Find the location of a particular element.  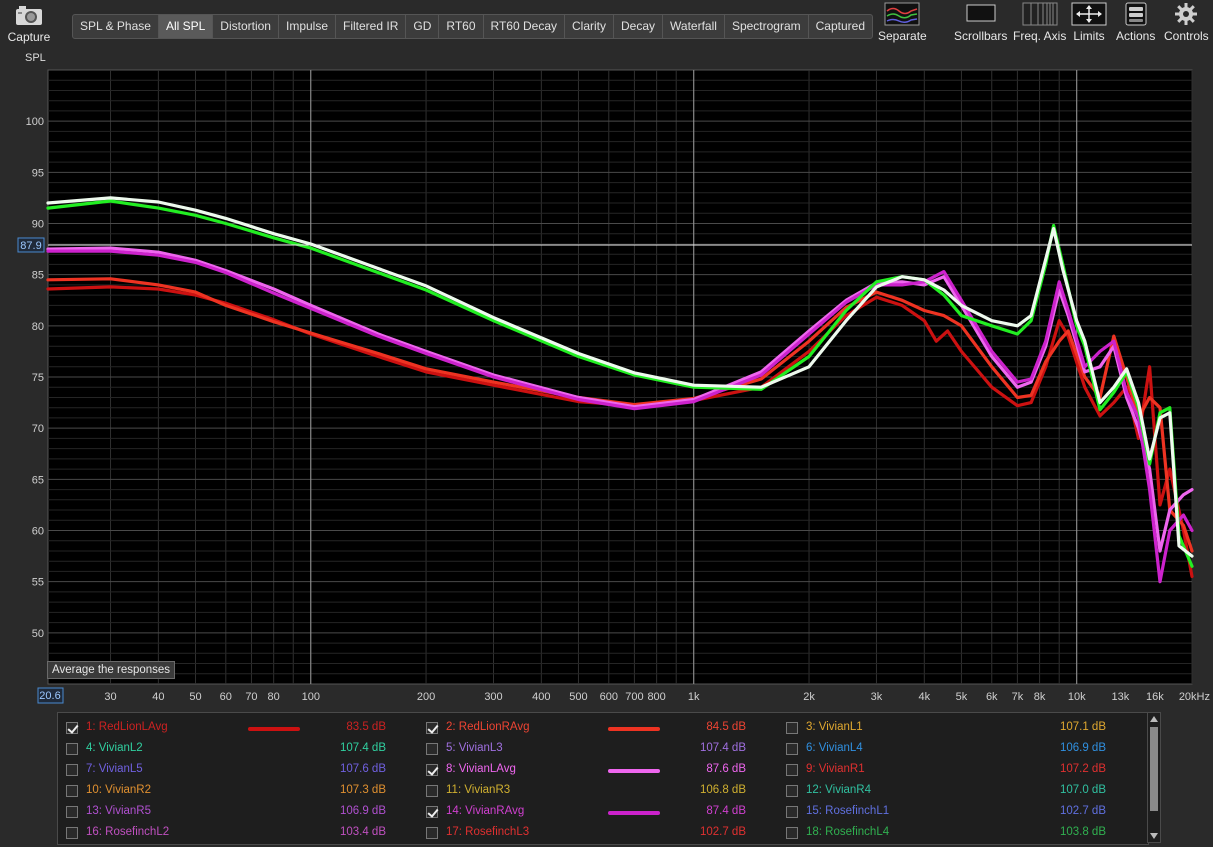

tab-waterfall: Waterfall is located at coordinates (694, 26).